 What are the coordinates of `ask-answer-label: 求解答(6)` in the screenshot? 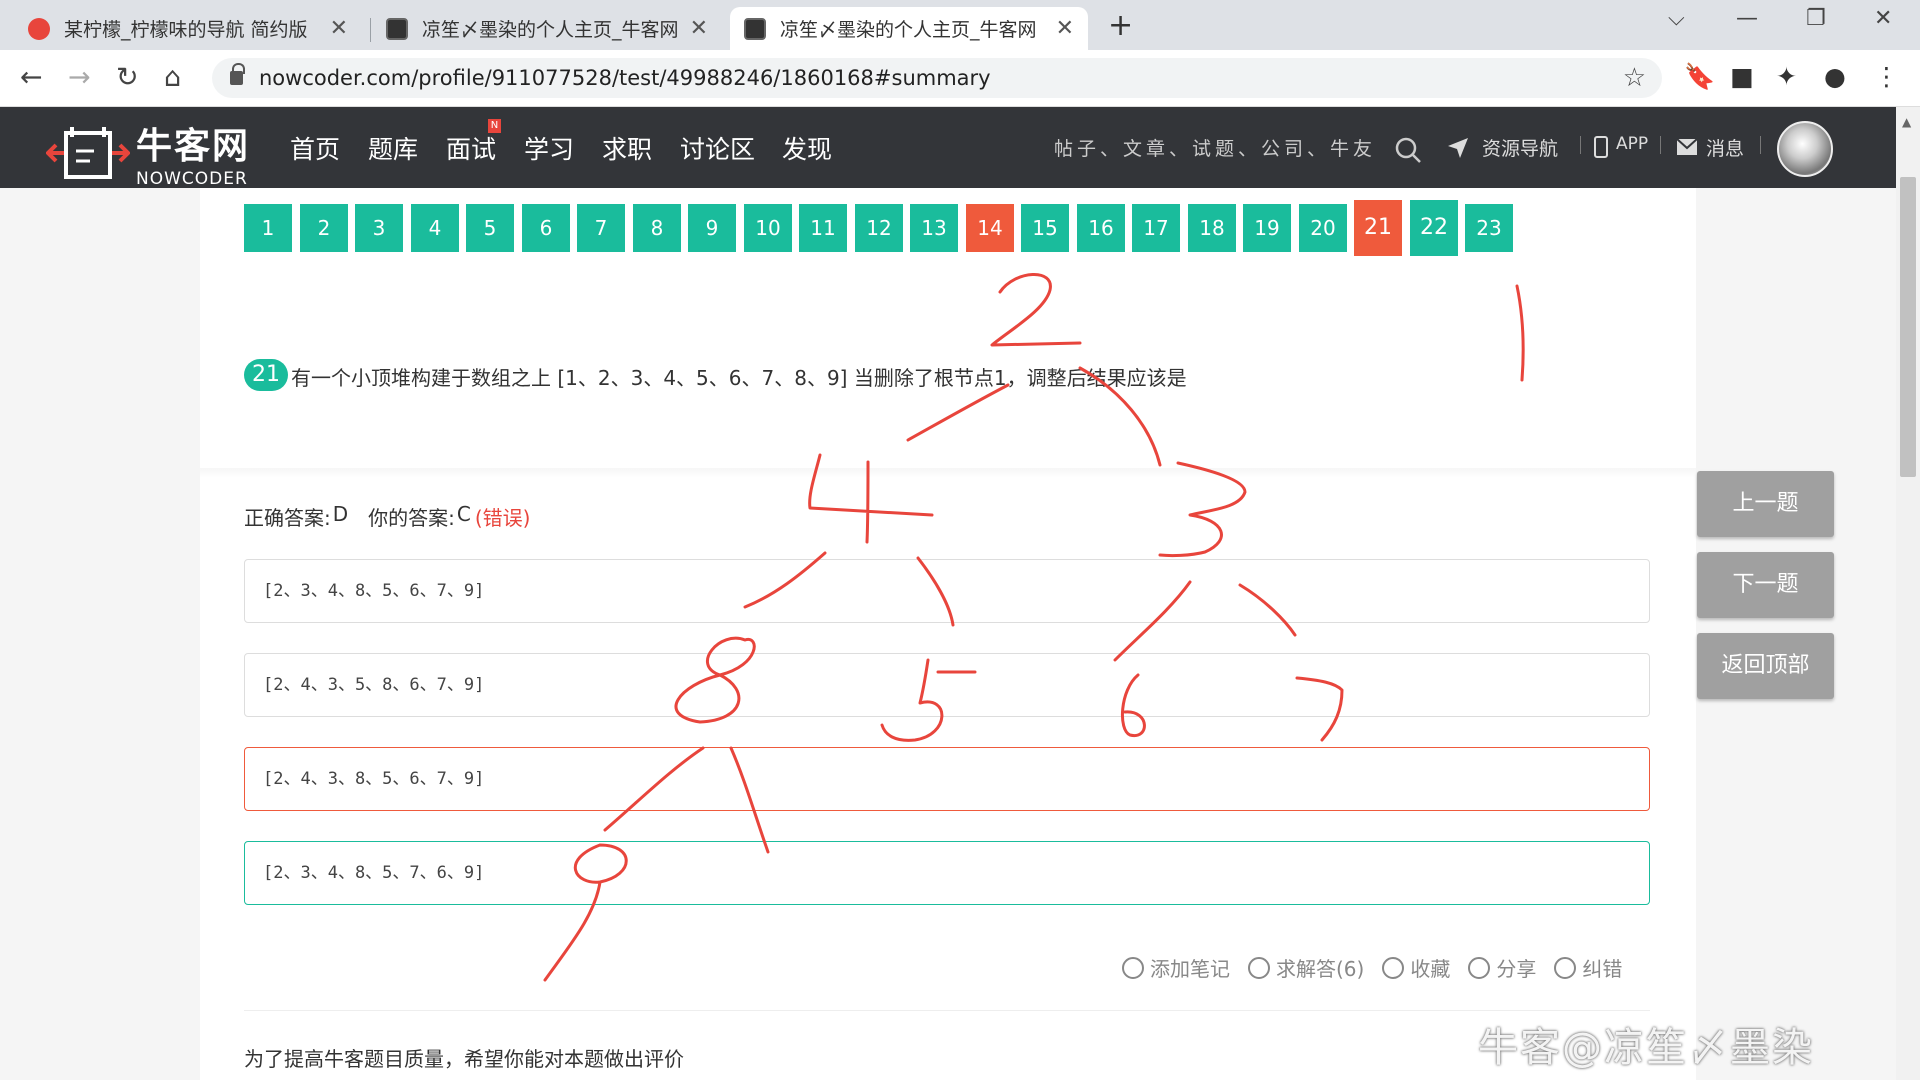 It's located at (1320, 969).